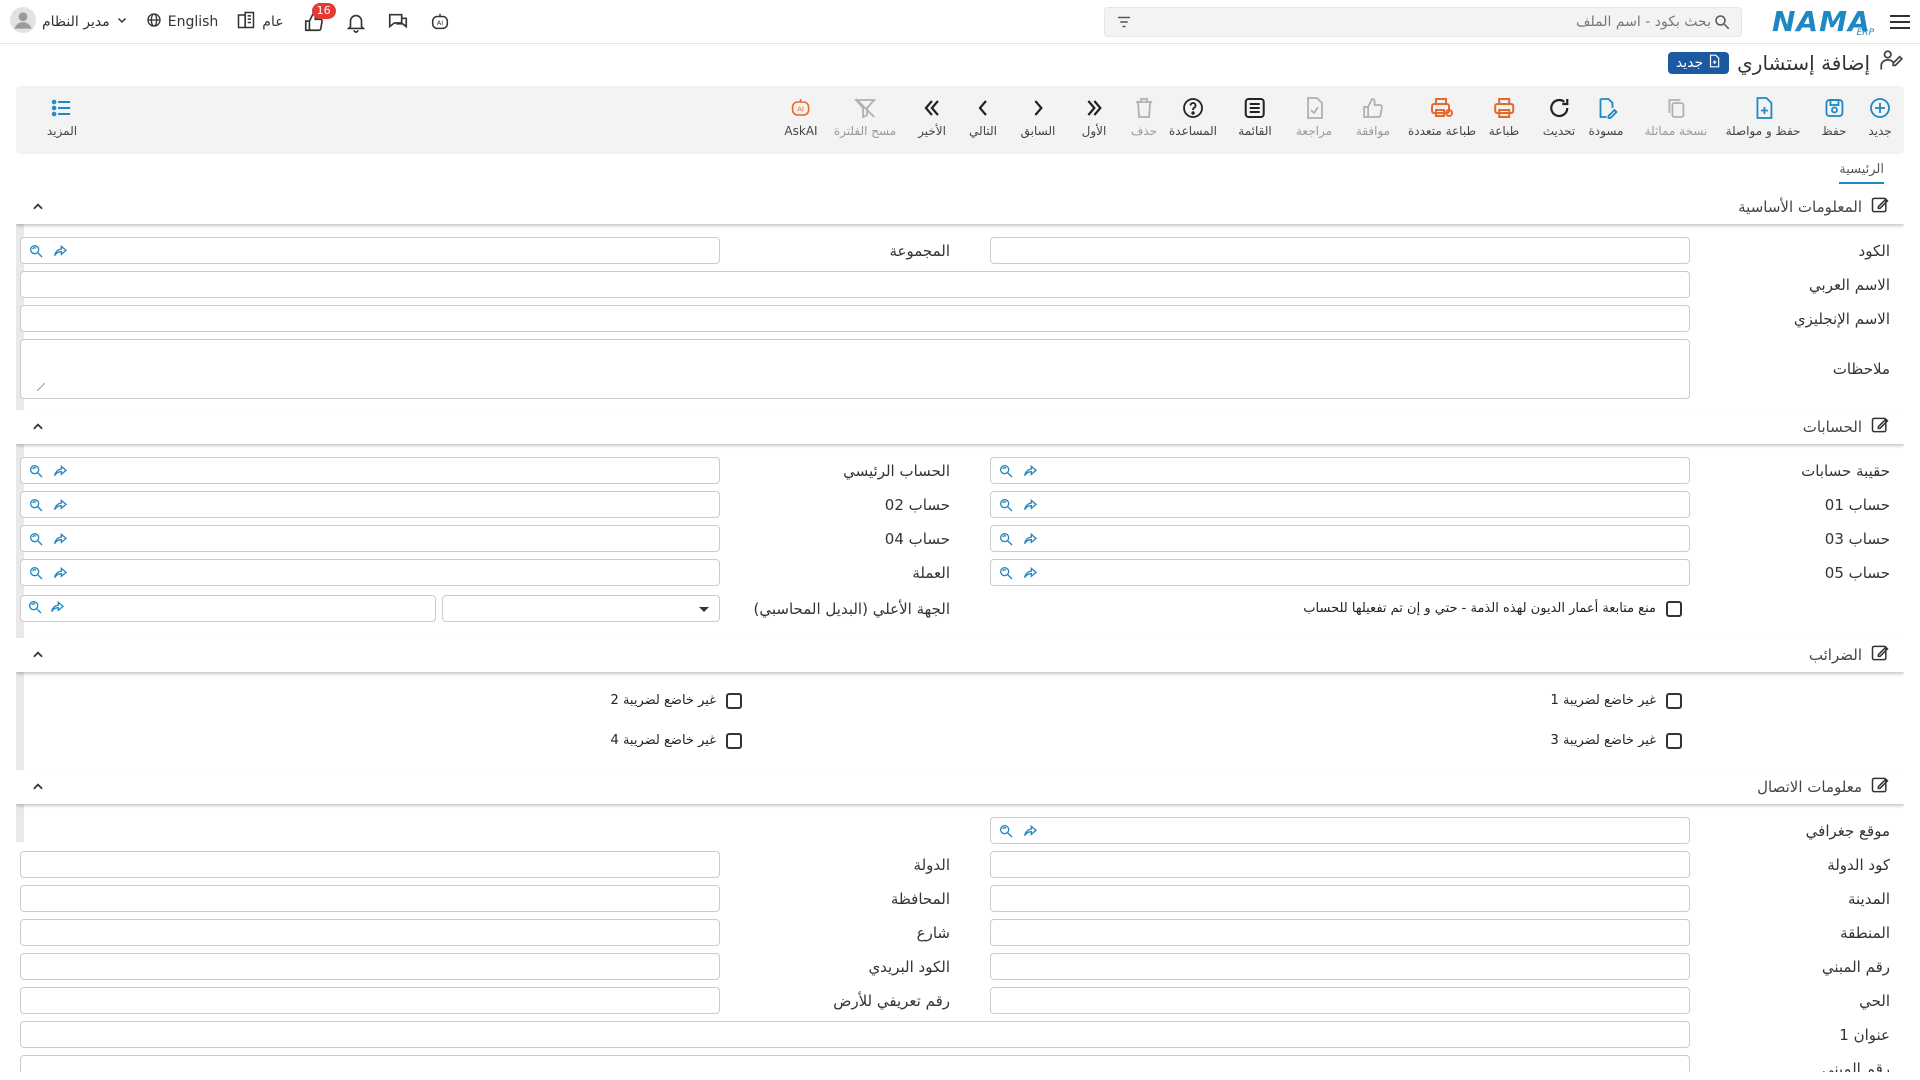  I want to click on help-button: المساعدة, so click(1193, 117).